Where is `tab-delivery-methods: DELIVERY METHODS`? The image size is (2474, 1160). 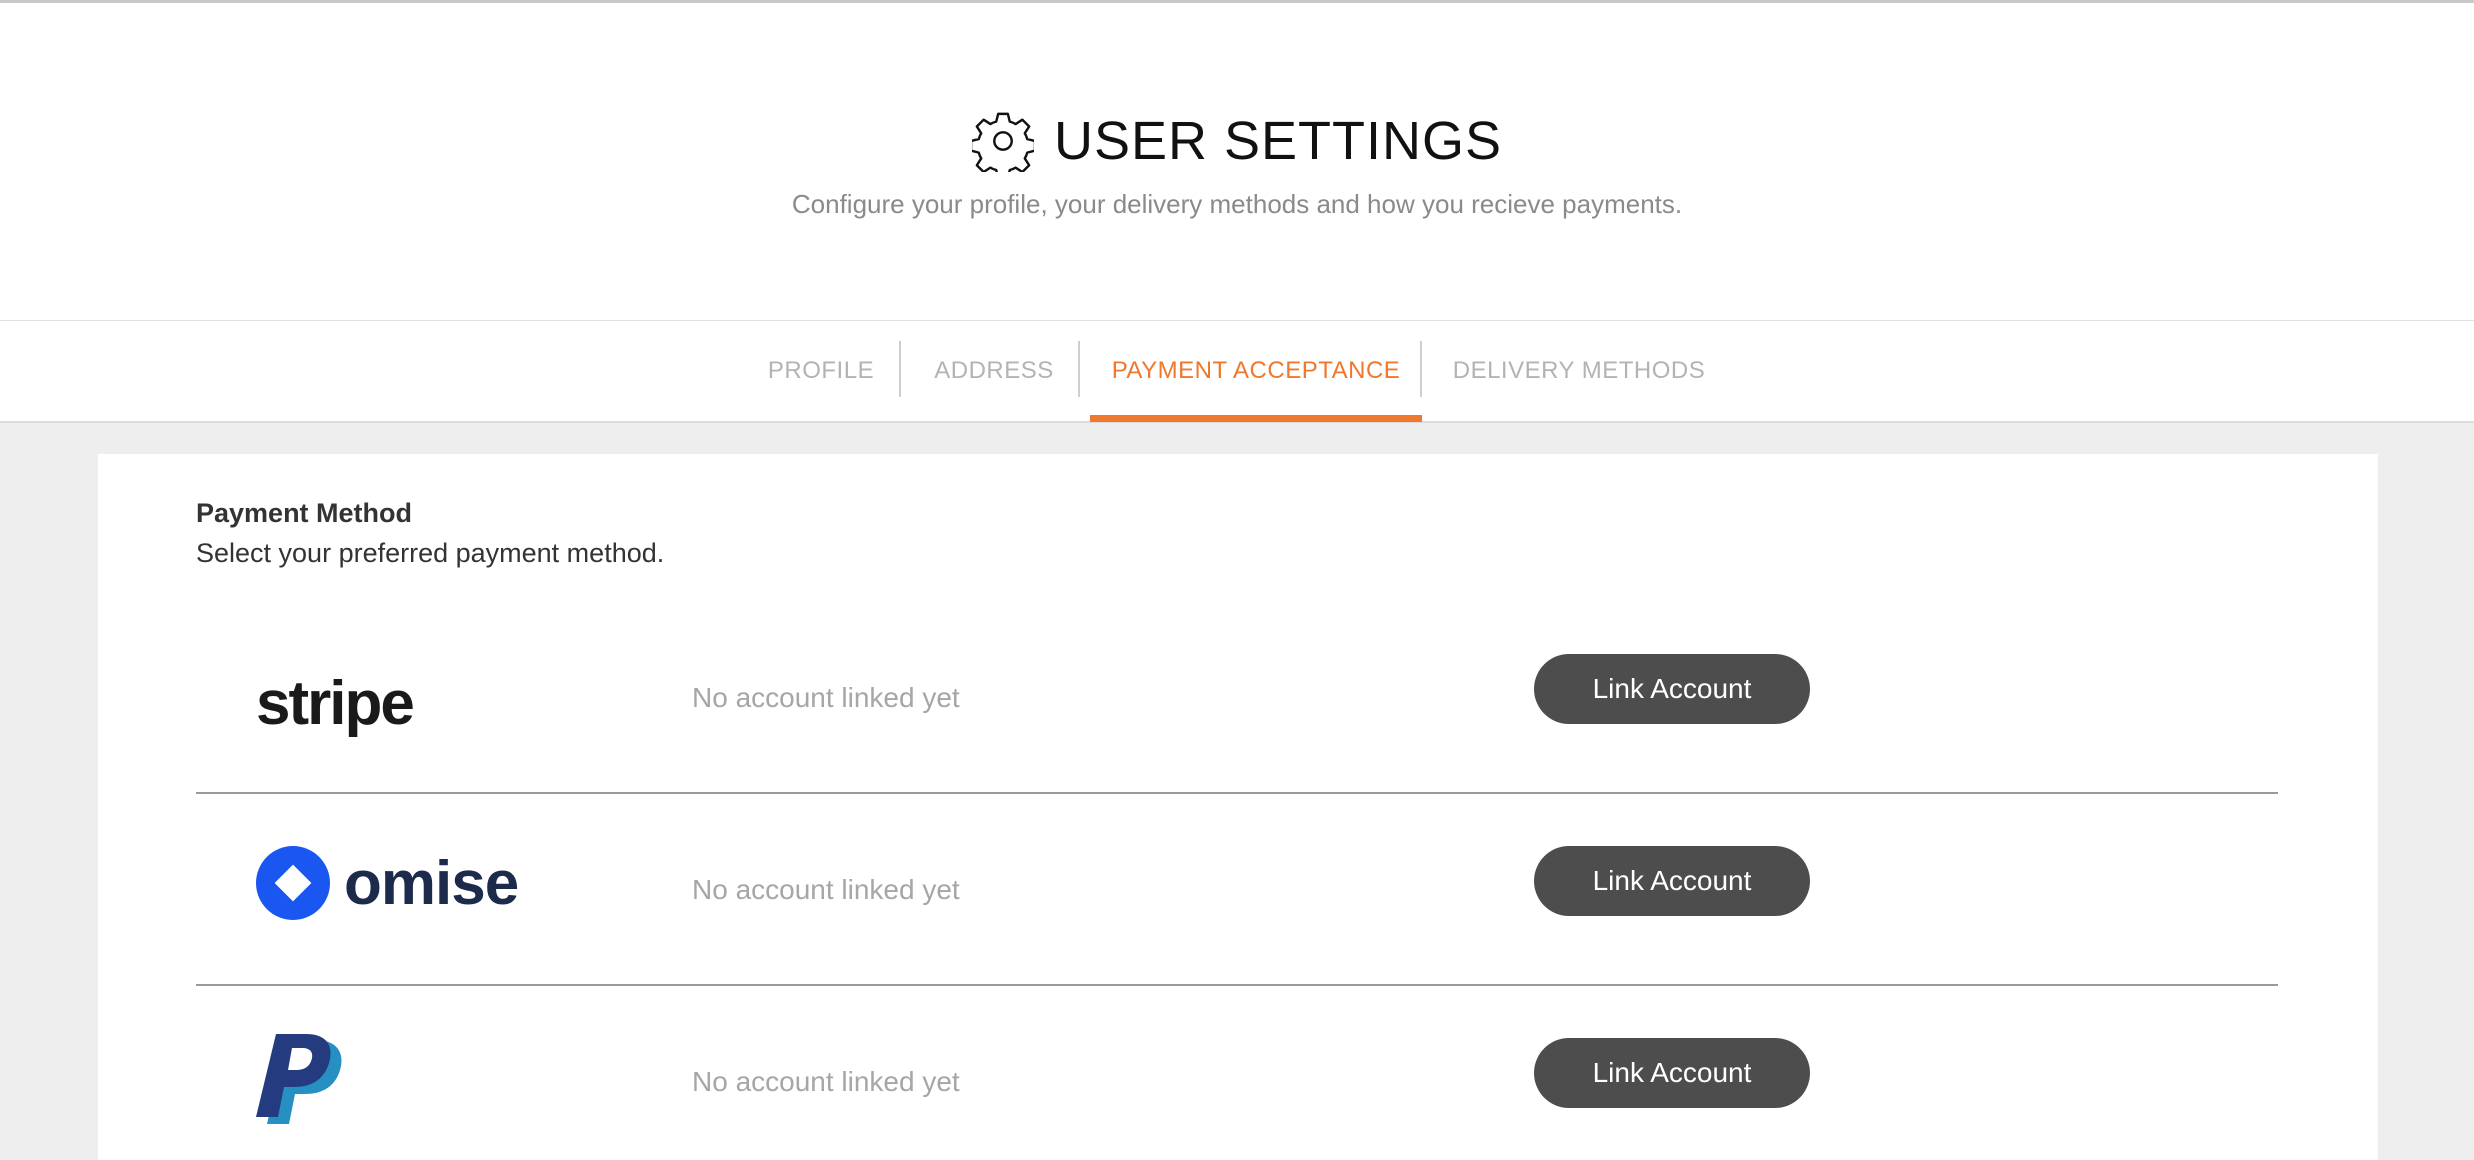
tab-delivery-methods: DELIVERY METHODS is located at coordinates (1579, 371).